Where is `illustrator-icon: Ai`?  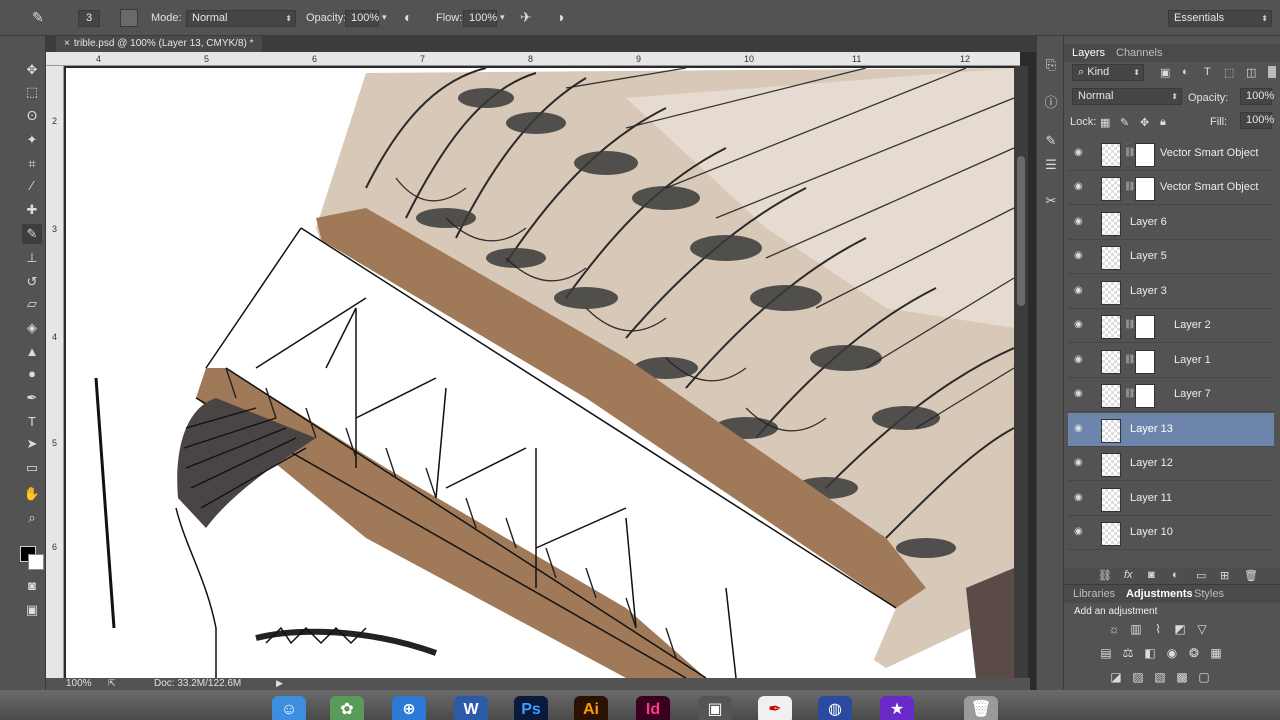 illustrator-icon: Ai is located at coordinates (591, 708).